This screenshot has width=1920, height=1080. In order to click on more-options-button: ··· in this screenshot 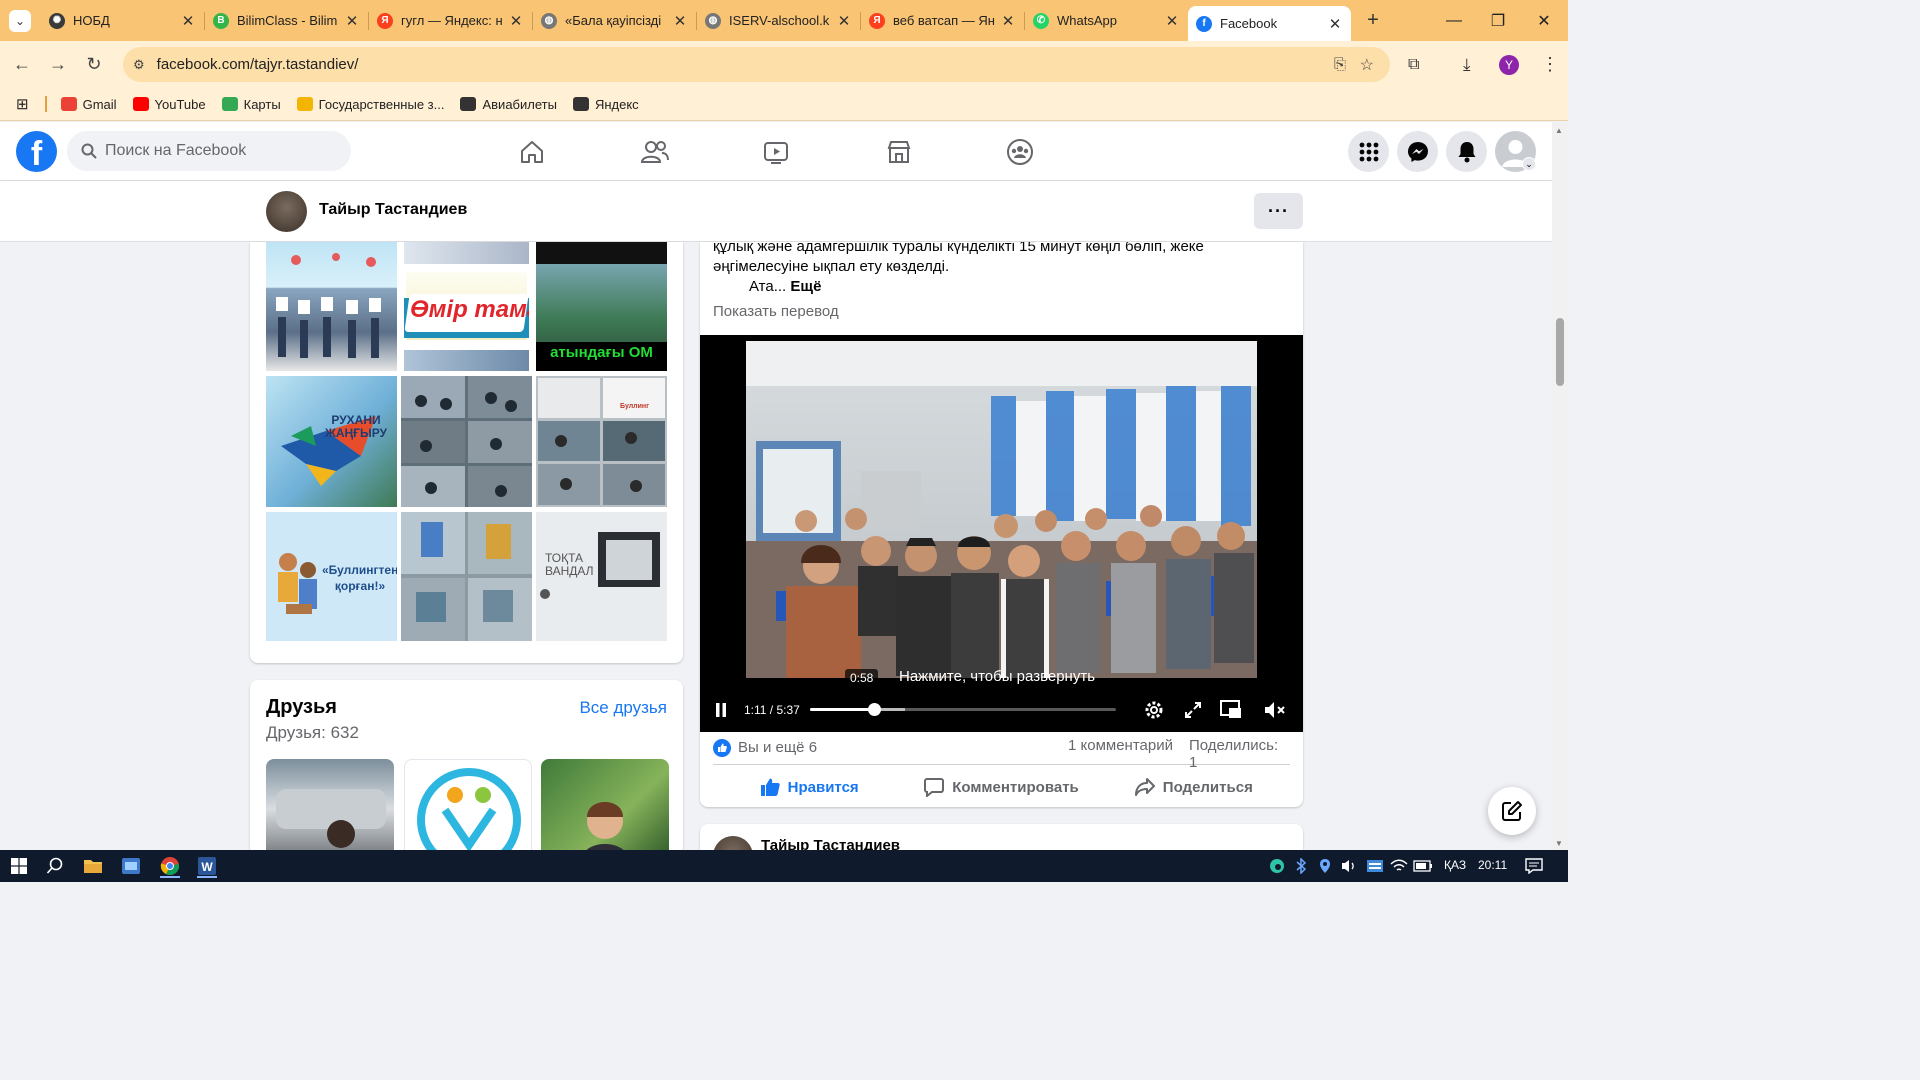, I will do `click(1278, 211)`.